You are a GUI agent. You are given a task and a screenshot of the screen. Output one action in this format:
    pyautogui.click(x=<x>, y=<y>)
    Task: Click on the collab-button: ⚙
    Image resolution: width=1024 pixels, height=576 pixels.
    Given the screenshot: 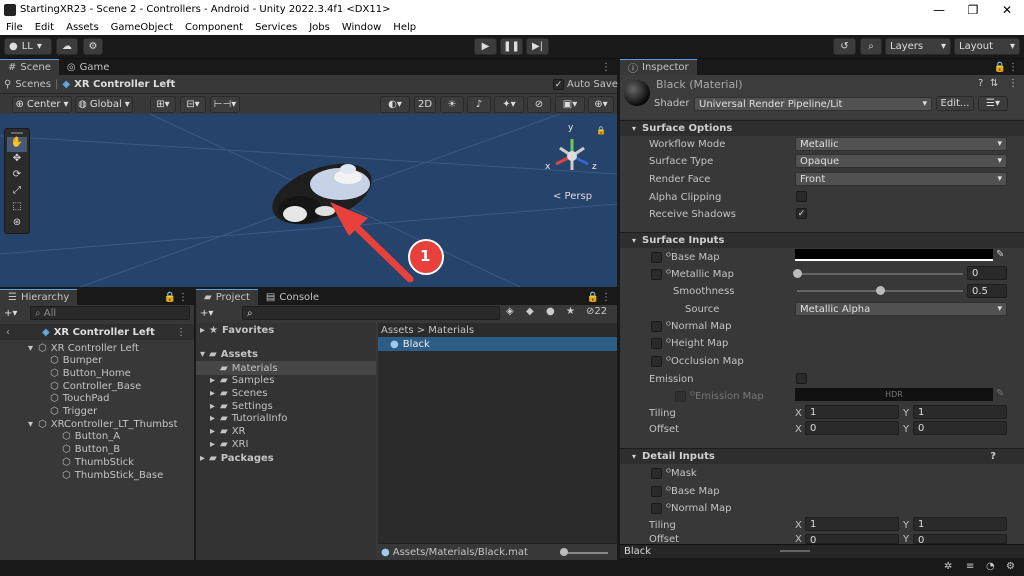 What is the action you would take?
    pyautogui.click(x=93, y=46)
    